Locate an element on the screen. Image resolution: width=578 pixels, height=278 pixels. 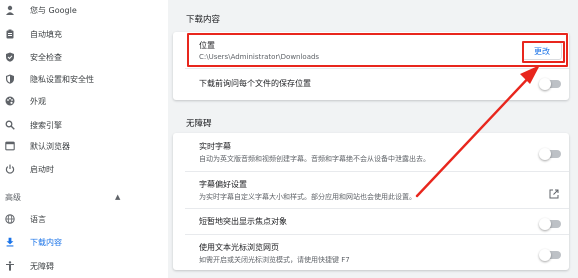
sidebar-item-on-startup: 启动时 is located at coordinates (84, 169).